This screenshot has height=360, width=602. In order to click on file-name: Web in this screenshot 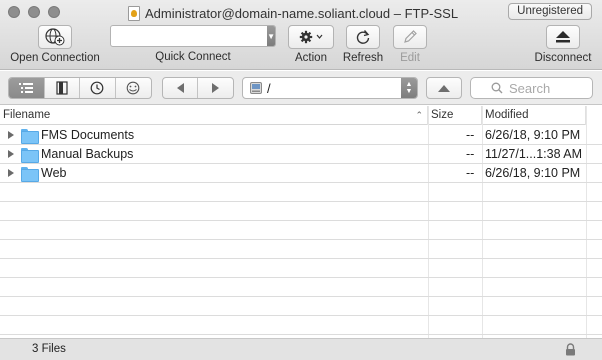, I will do `click(54, 173)`.